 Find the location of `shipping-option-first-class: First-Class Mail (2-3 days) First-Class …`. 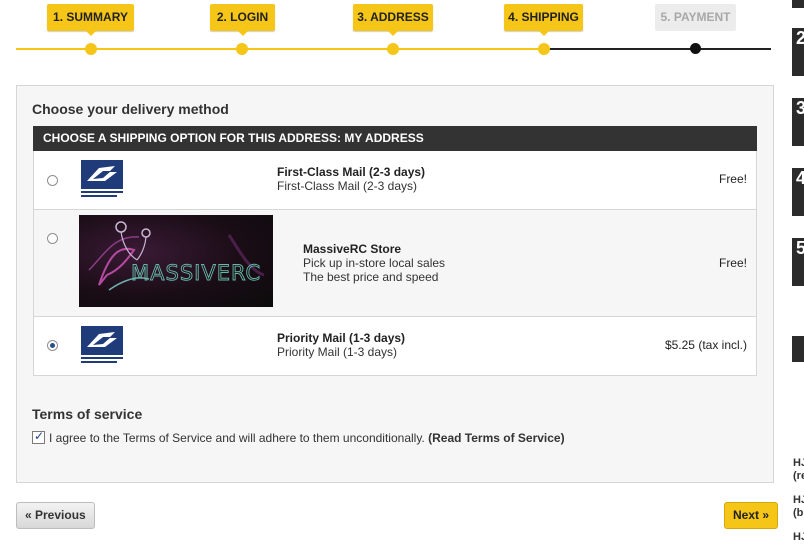

shipping-option-first-class: First-Class Mail (2-3 days) First-Class … is located at coordinates (395, 180).